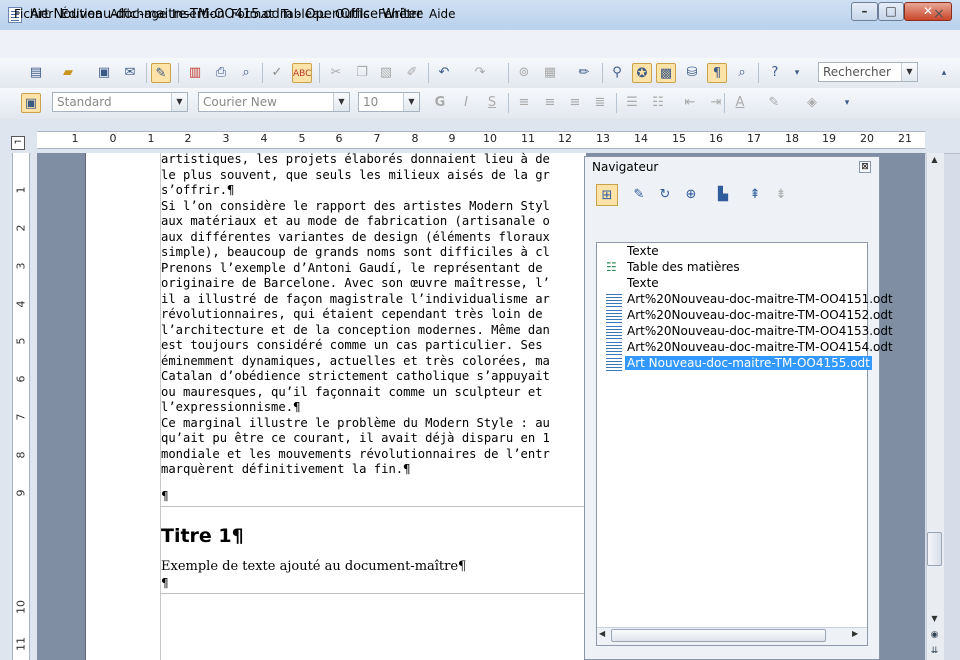 This screenshot has width=960, height=660. Describe the element at coordinates (195, 73) in the screenshot. I see `export-pdf-icon: ▥` at that location.